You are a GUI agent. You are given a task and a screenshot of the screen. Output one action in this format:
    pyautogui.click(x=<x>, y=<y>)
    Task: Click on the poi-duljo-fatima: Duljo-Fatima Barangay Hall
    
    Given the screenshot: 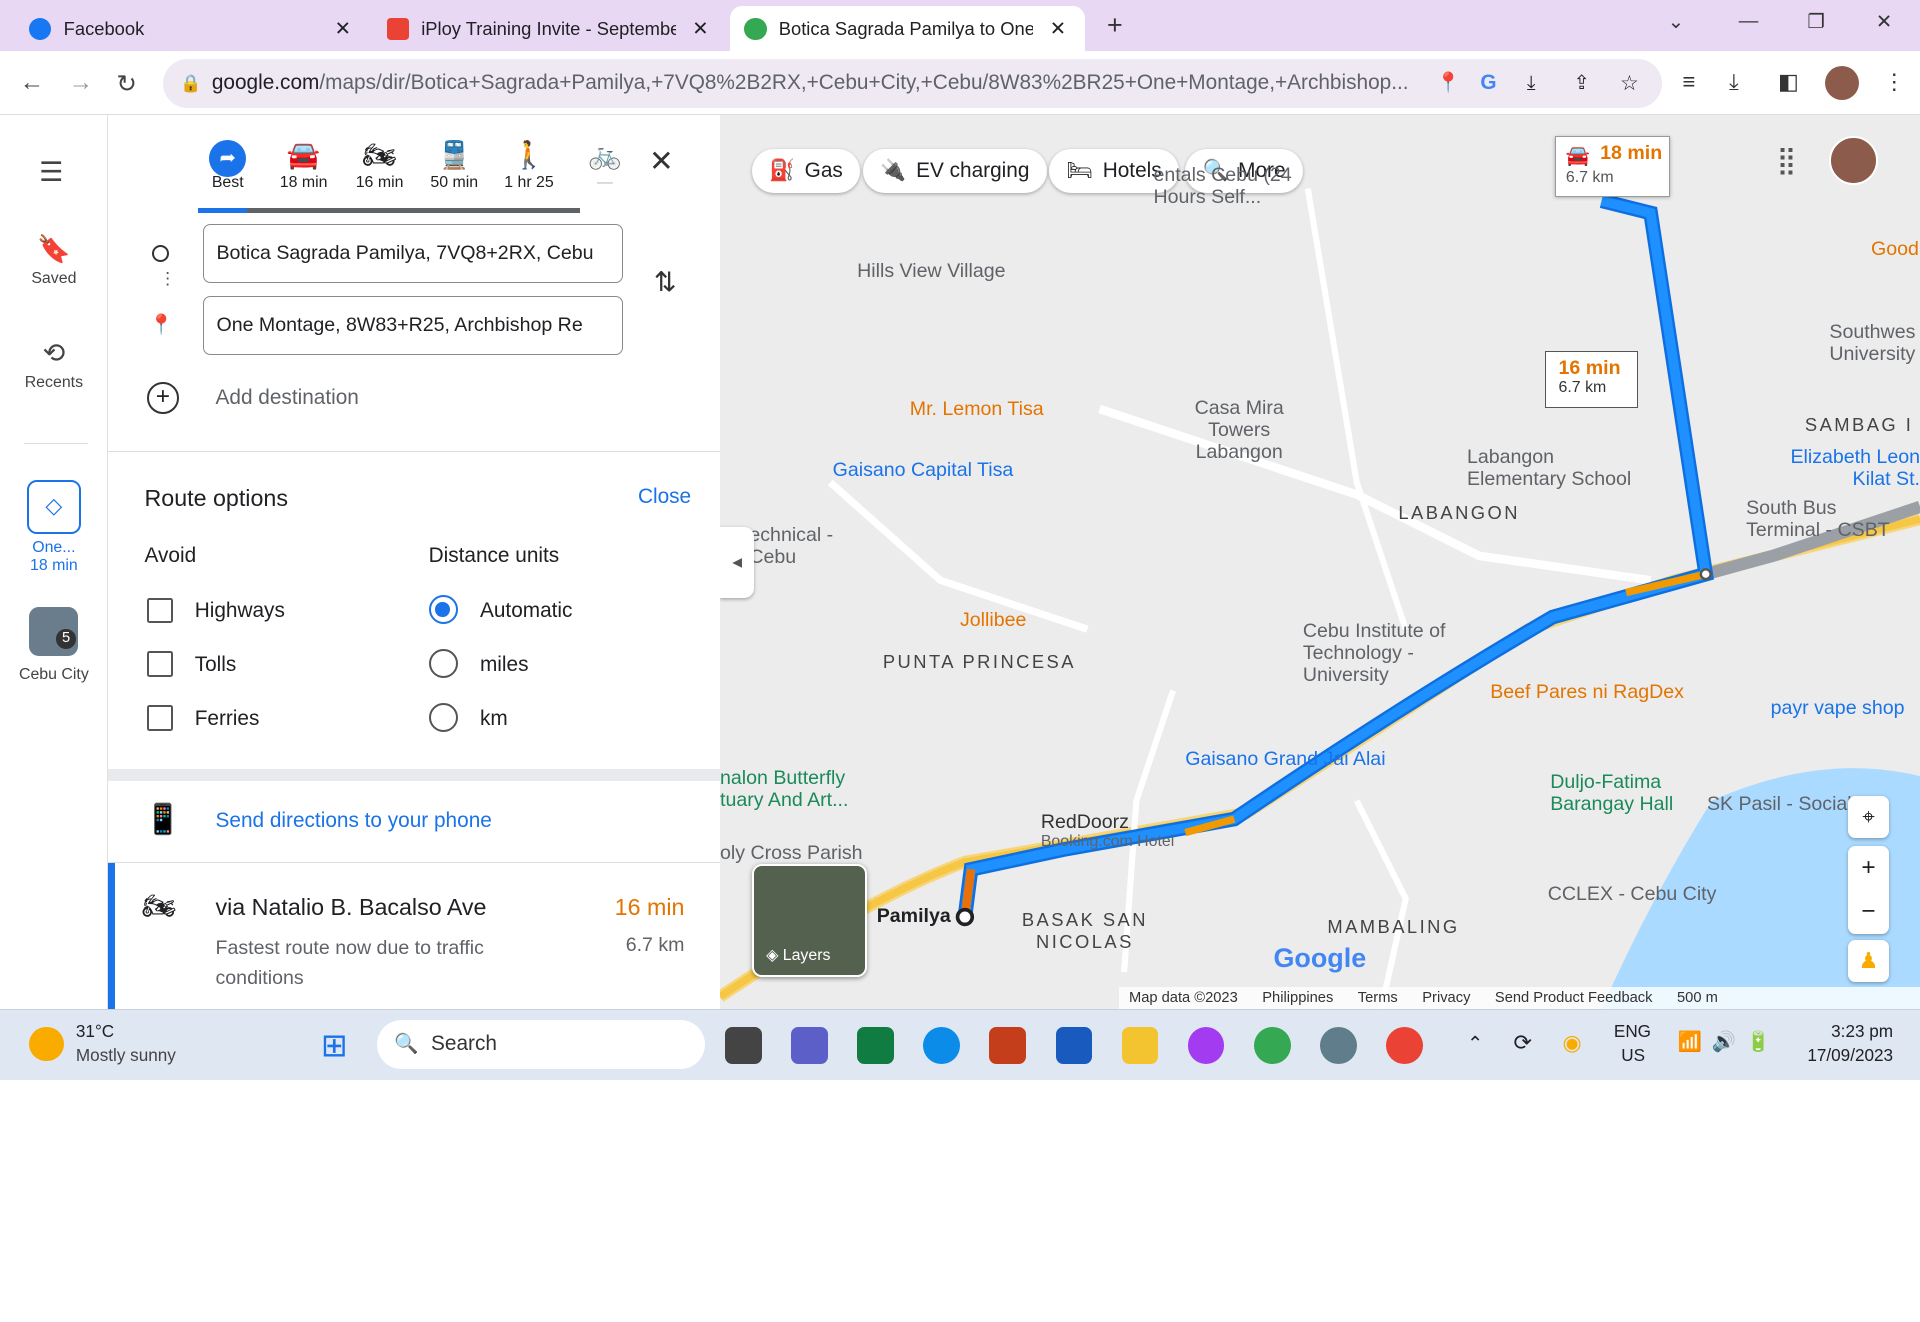 What is the action you would take?
    pyautogui.click(x=1617, y=793)
    